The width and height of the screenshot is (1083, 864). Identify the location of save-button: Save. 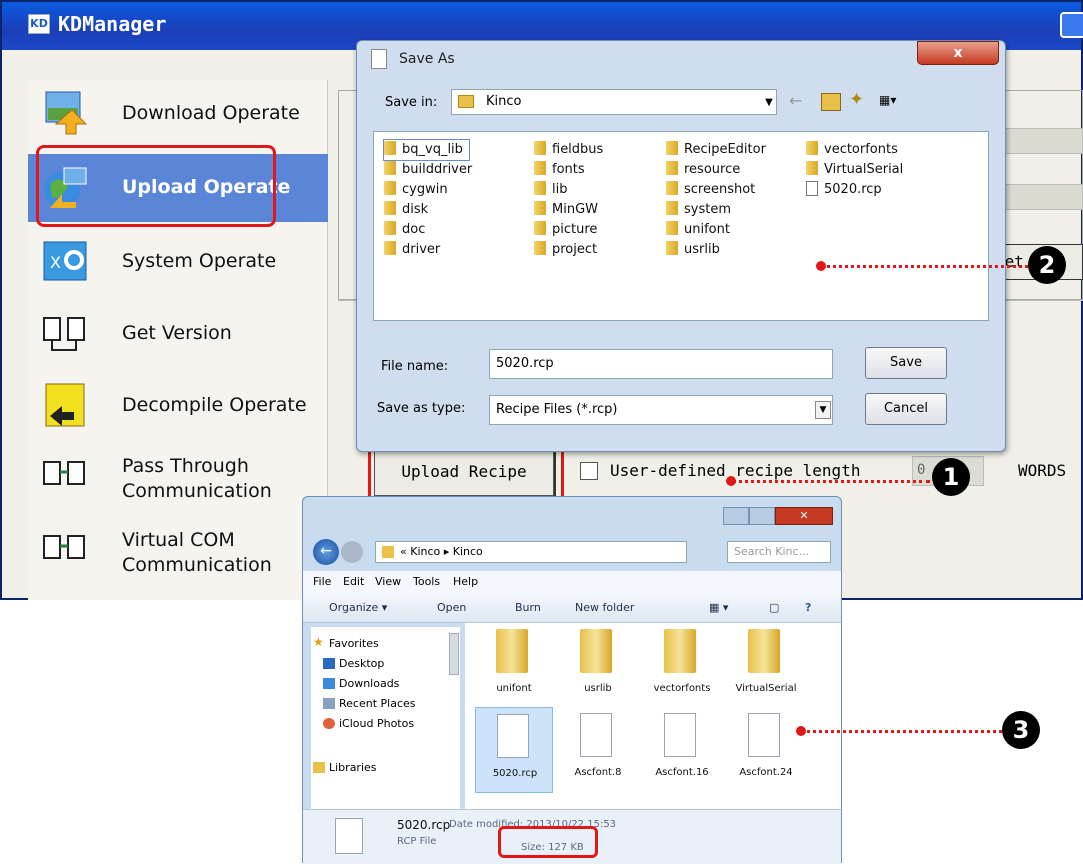
(906, 363).